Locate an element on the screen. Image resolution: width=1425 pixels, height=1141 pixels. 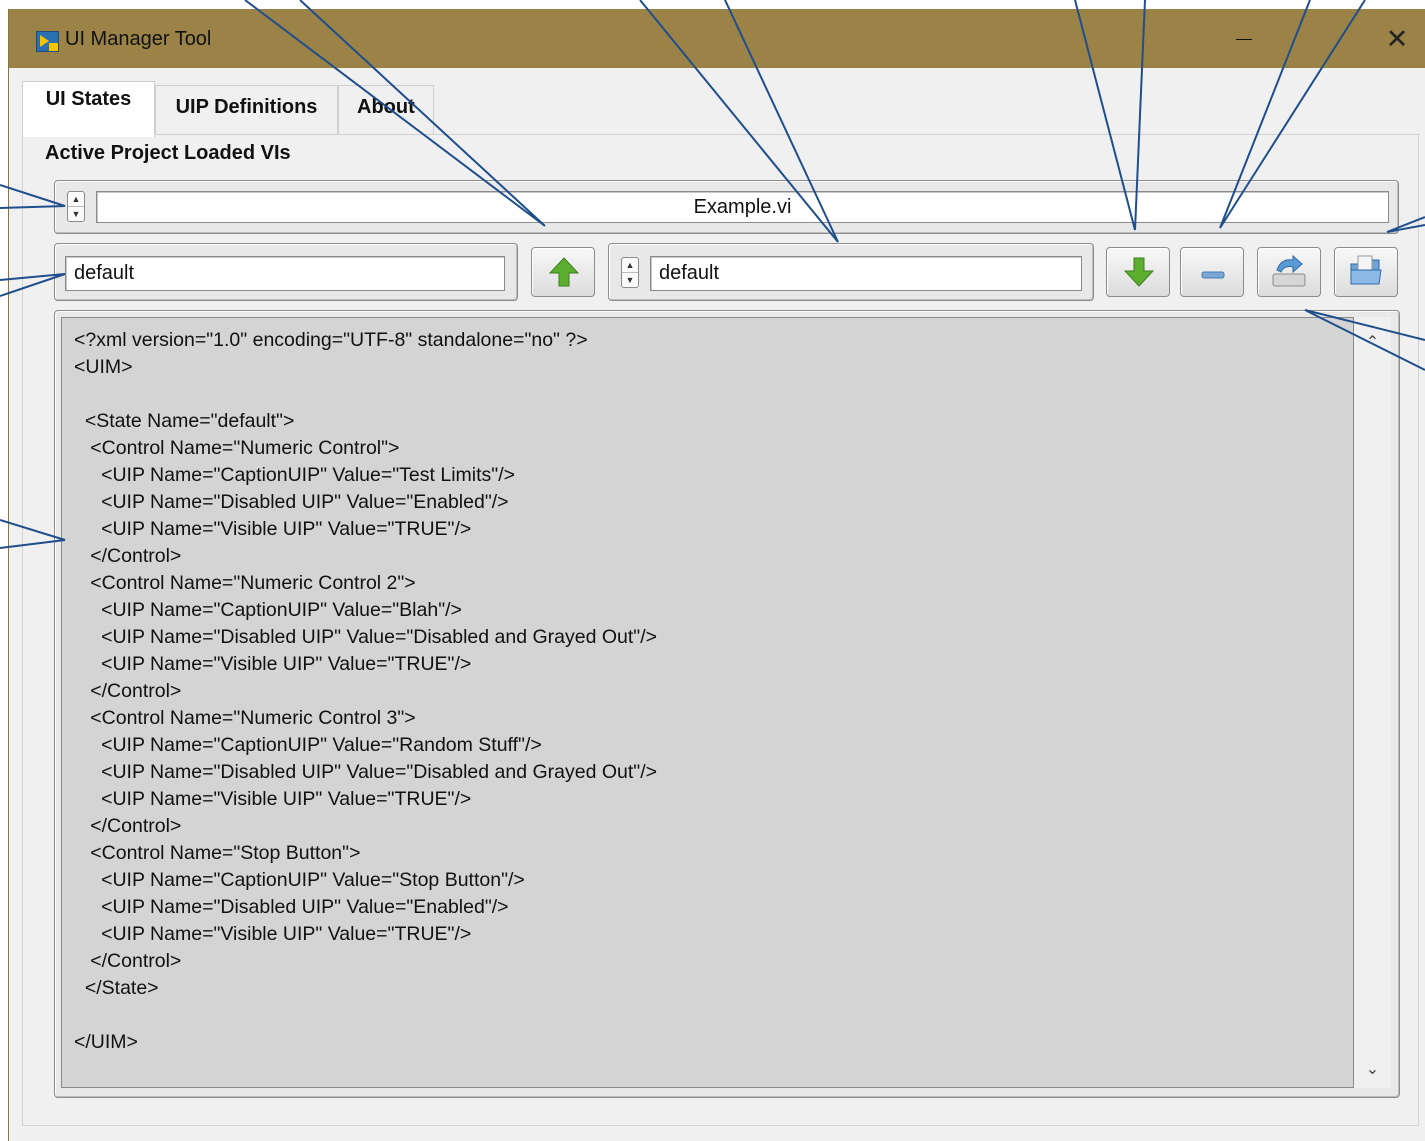
scroll-down-icon: ⌄ is located at coordinates (1372, 1070).